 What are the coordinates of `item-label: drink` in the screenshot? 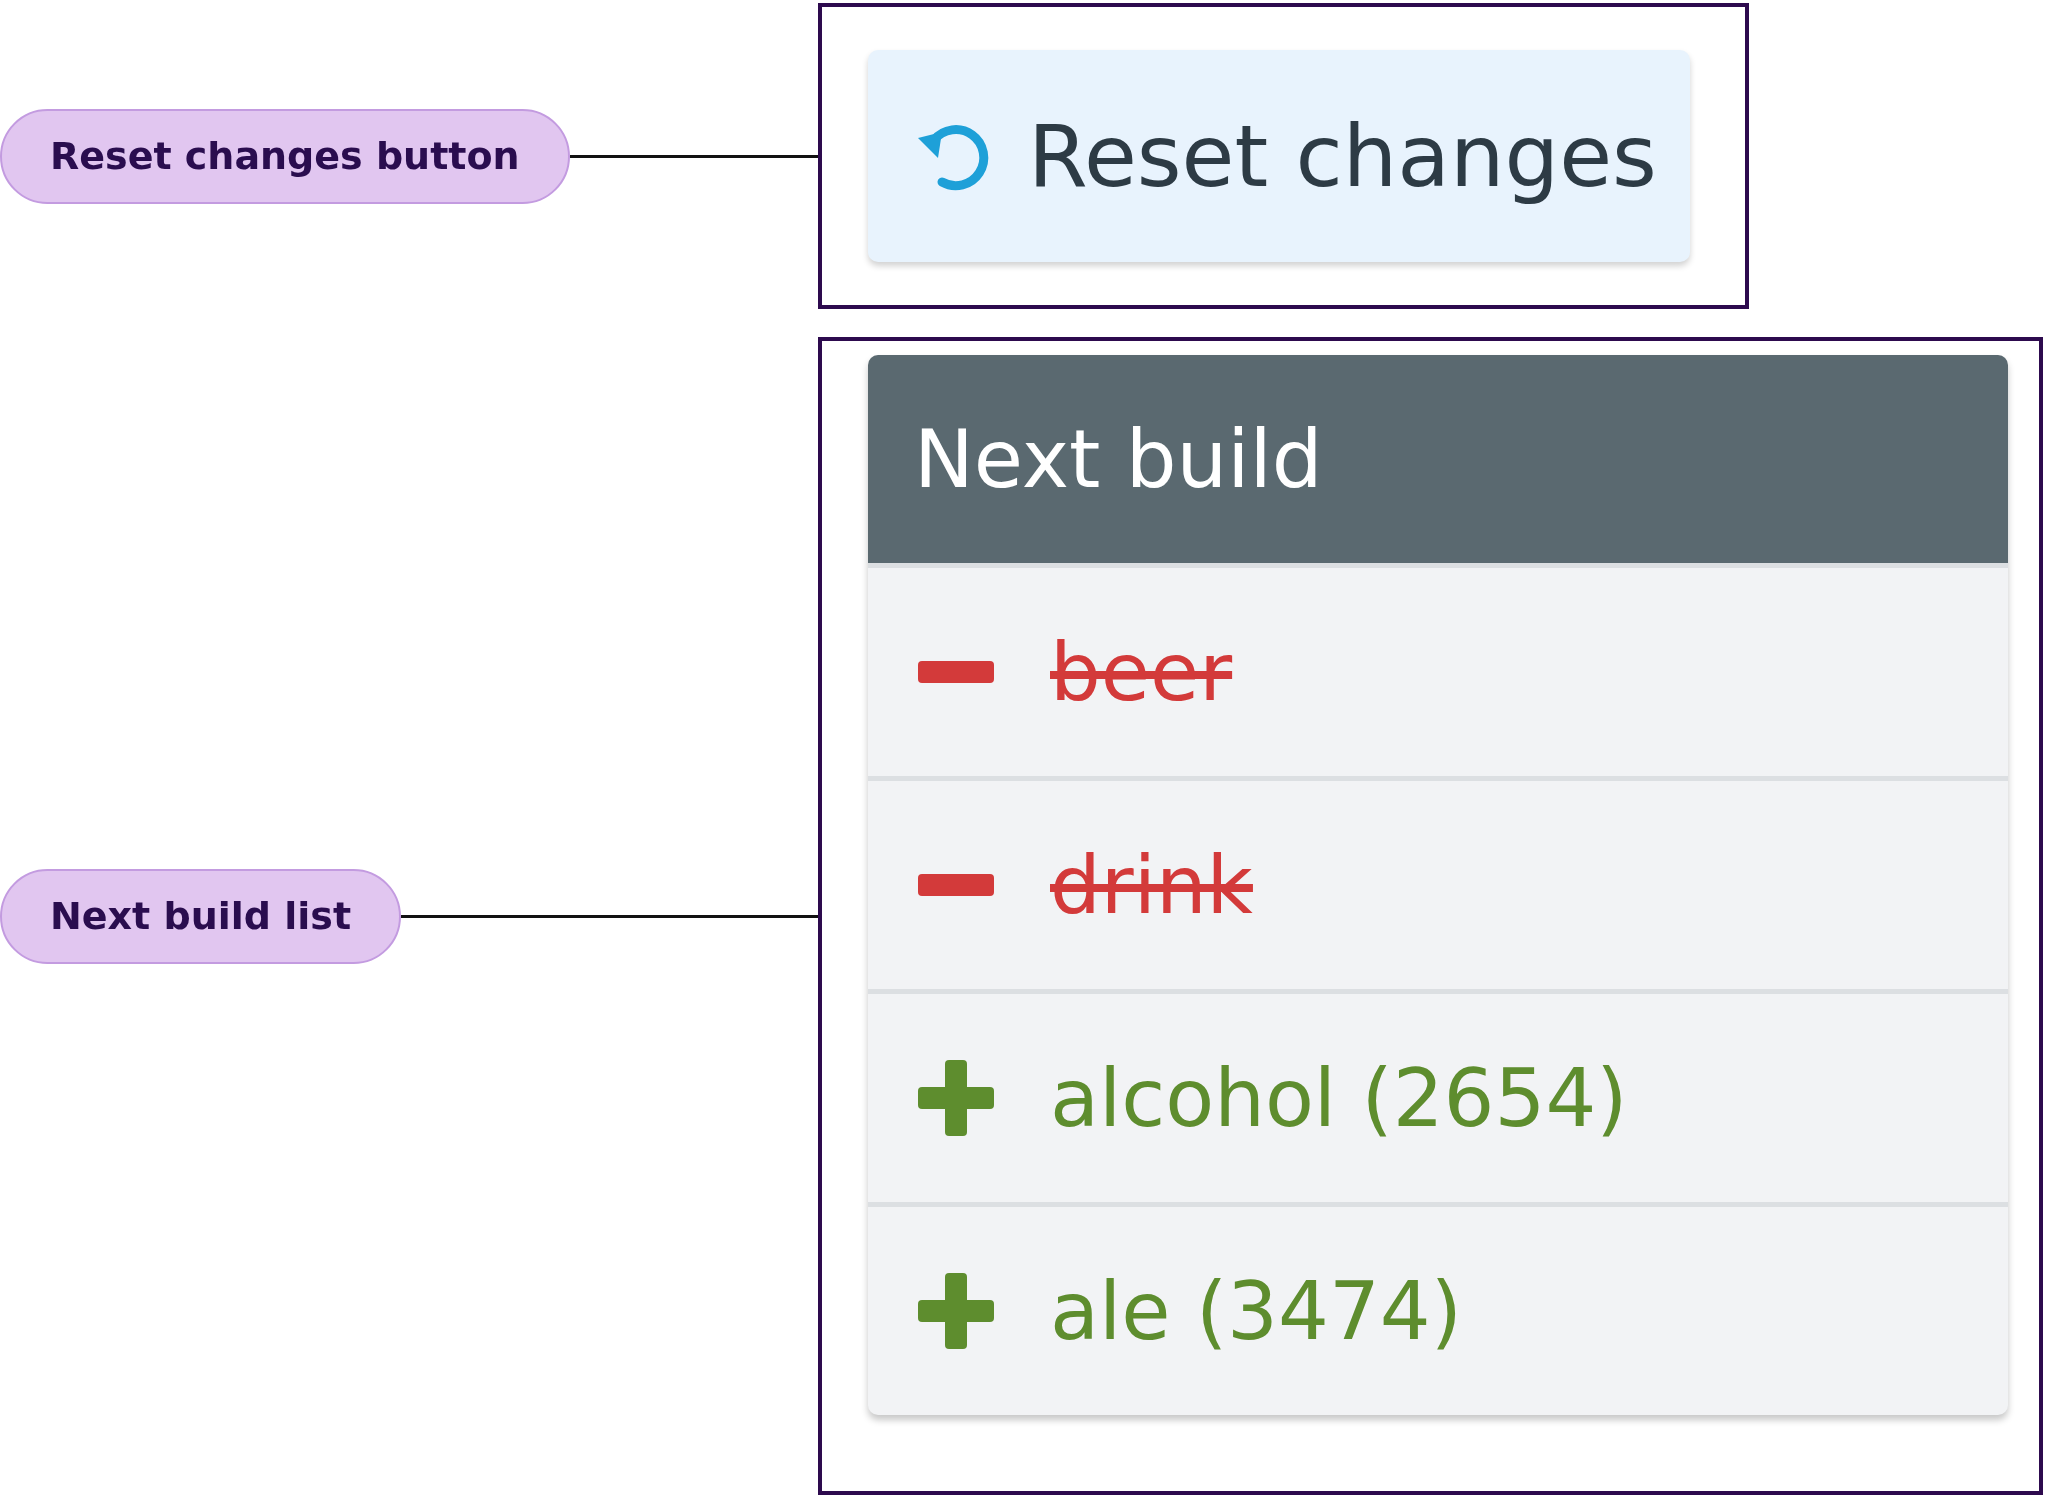 It's located at (1151, 885).